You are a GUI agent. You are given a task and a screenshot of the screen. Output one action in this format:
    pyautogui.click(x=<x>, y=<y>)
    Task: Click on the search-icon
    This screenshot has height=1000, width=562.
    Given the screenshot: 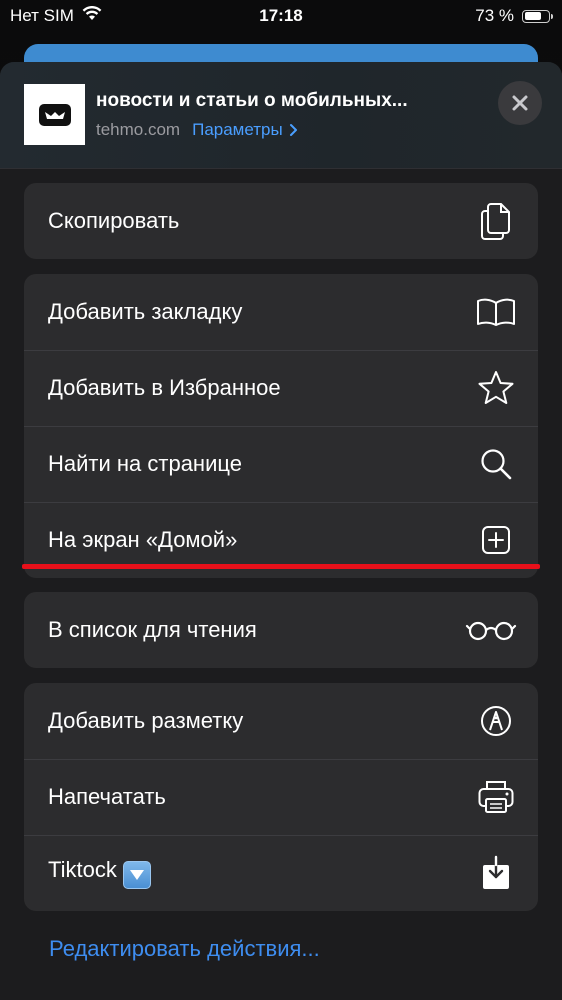 What is the action you would take?
    pyautogui.click(x=496, y=464)
    